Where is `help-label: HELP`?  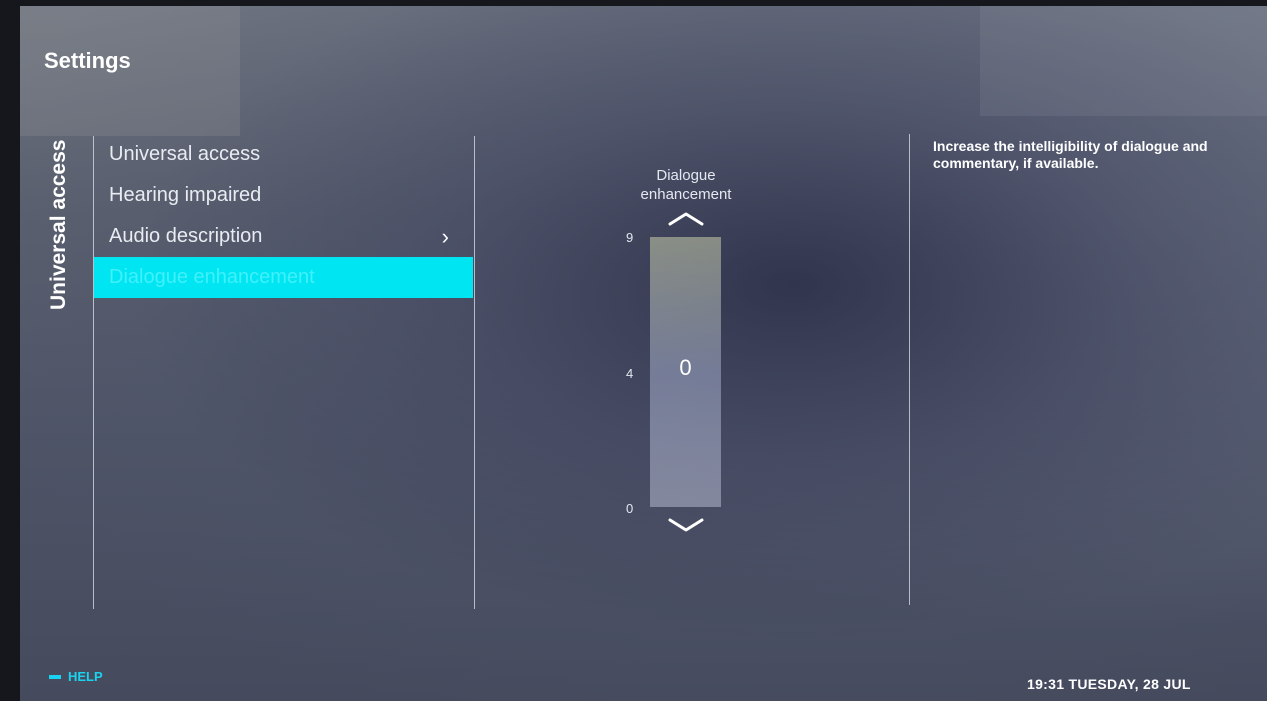 help-label: HELP is located at coordinates (85, 676).